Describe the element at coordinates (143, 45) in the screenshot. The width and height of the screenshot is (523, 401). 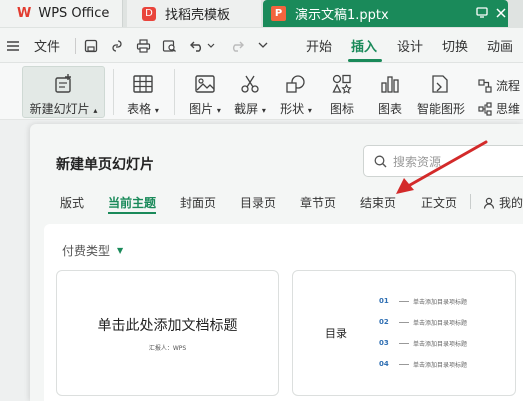
I see `print-icon` at that location.